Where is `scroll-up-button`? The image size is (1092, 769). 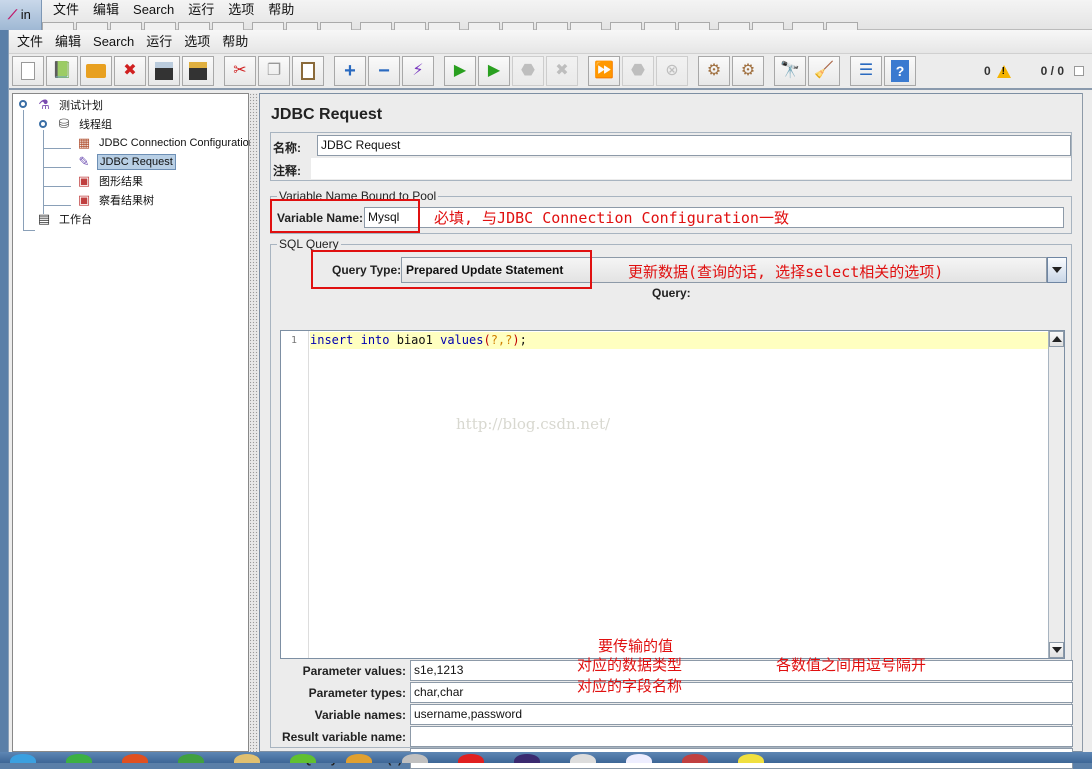 scroll-up-button is located at coordinates (1056, 339).